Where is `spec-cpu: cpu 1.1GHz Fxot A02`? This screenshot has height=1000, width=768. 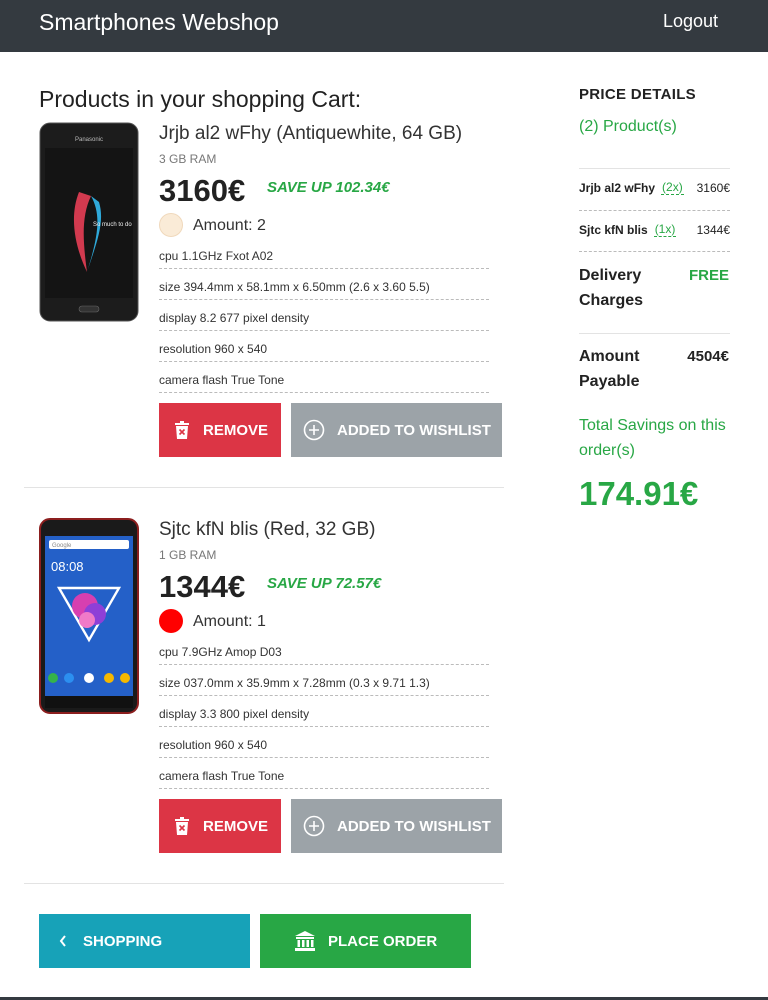 spec-cpu: cpu 1.1GHz Fxot A02 is located at coordinates (324, 257).